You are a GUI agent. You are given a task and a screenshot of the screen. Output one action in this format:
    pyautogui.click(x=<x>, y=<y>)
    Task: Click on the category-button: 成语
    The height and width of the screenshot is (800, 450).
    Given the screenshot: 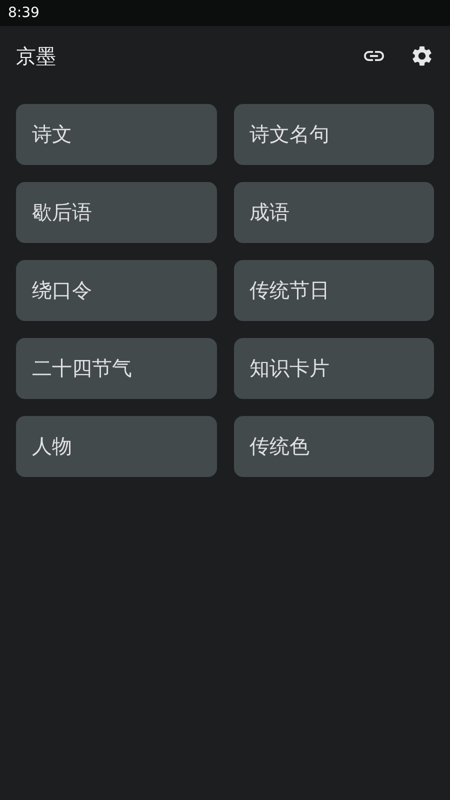 What is the action you would take?
    pyautogui.click(x=334, y=212)
    